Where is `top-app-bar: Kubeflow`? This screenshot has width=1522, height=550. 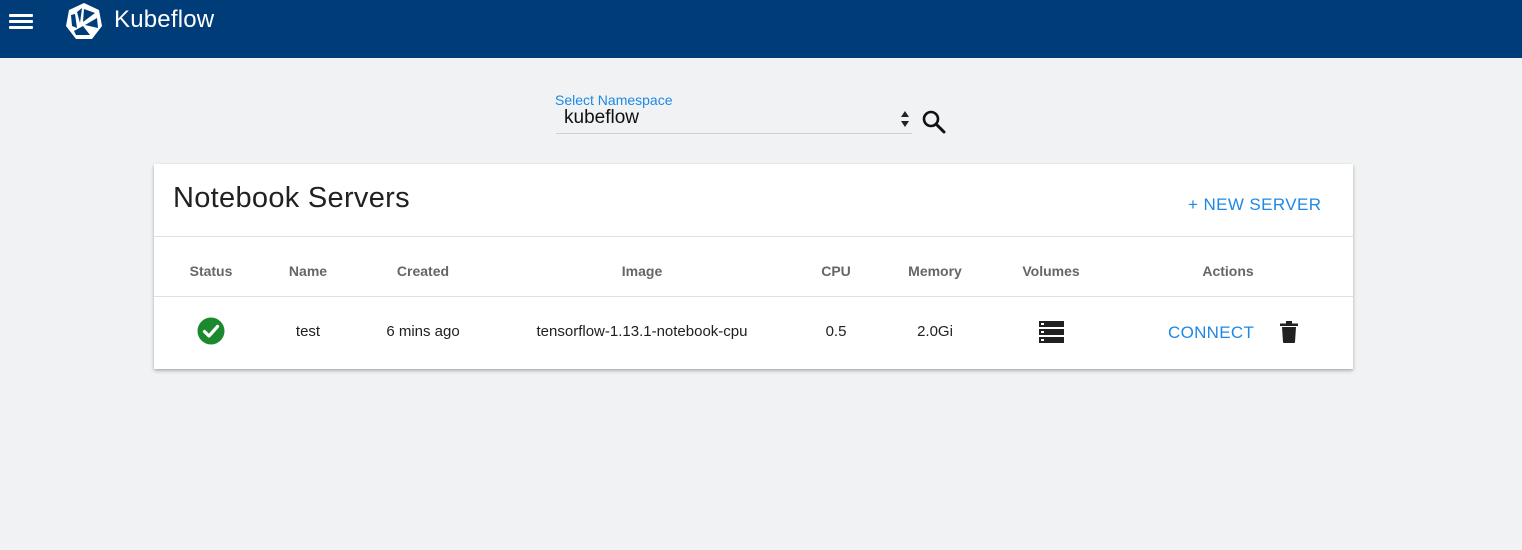 top-app-bar: Kubeflow is located at coordinates (761, 29).